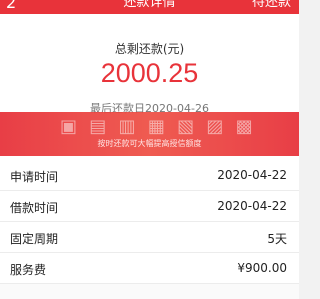  What do you see at coordinates (34, 177) in the screenshot?
I see `detail-key: 申请时间` at bounding box center [34, 177].